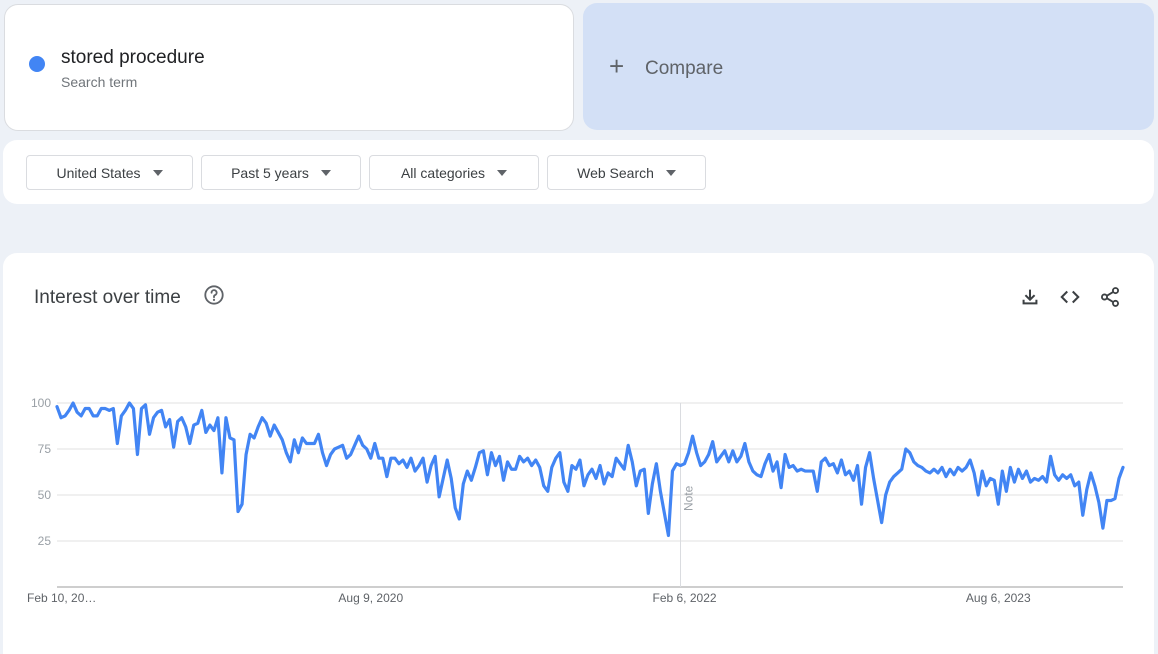  What do you see at coordinates (998, 598) in the screenshot?
I see `x-tick-label: Aug 6, 2023` at bounding box center [998, 598].